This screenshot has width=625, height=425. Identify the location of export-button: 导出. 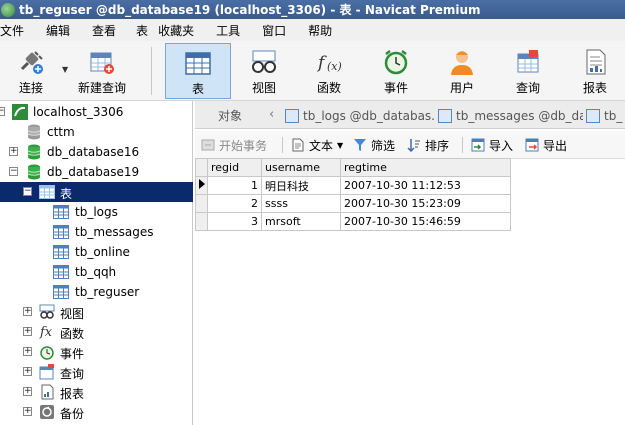
(546, 145).